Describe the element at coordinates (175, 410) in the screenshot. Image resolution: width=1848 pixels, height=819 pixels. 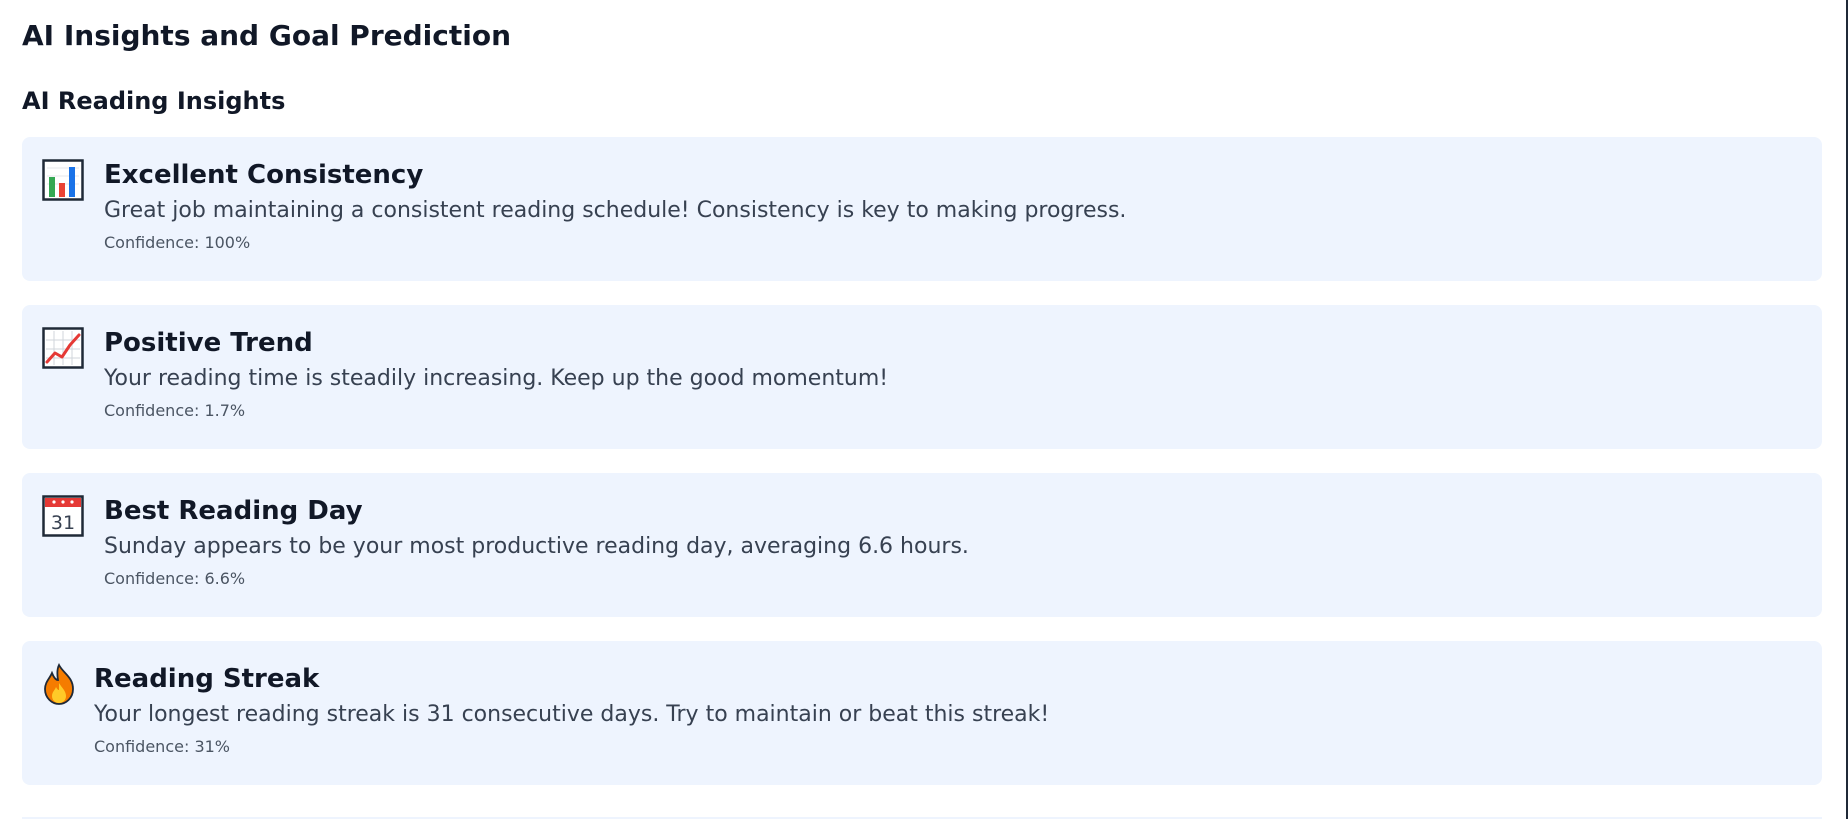
I see `insight-confidence: Confidence: 1.7%` at that location.